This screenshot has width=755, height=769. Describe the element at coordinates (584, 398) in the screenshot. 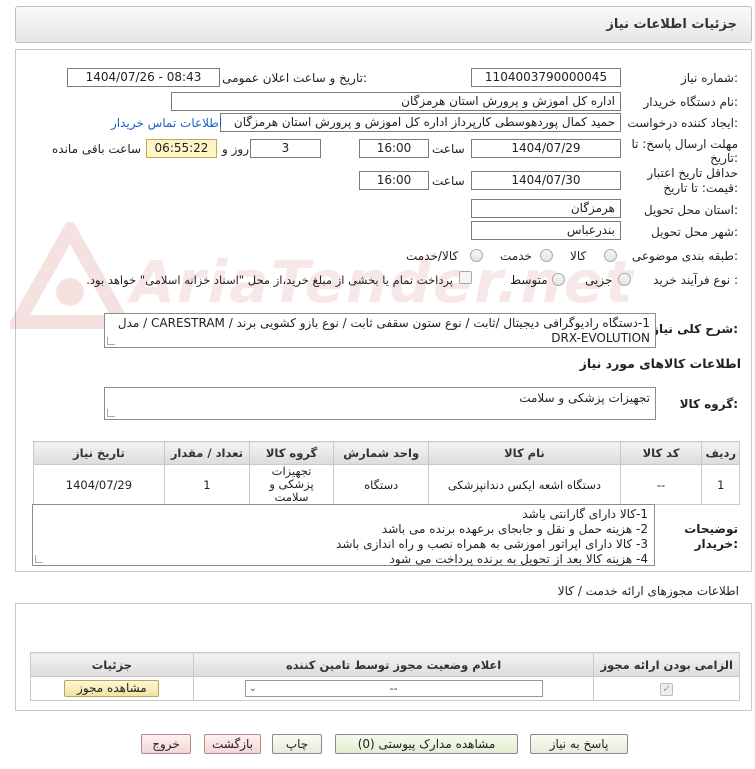

I see `goods-group-text: تجهیزات پزشکی و سلامت` at that location.